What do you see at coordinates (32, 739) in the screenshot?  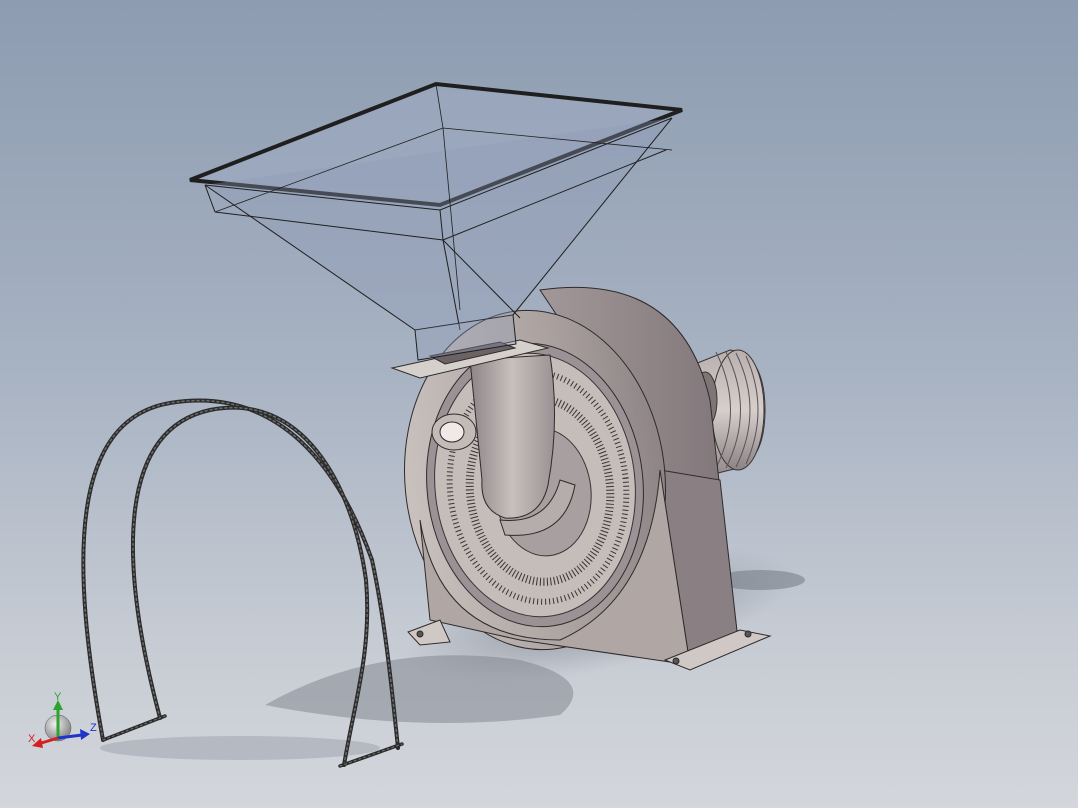 I see `triad-x-label: X` at bounding box center [32, 739].